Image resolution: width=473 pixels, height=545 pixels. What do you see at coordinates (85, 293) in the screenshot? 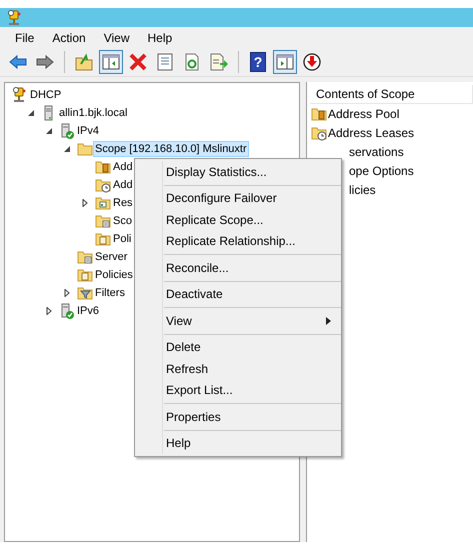
I see `folder-funnel-icon` at bounding box center [85, 293].